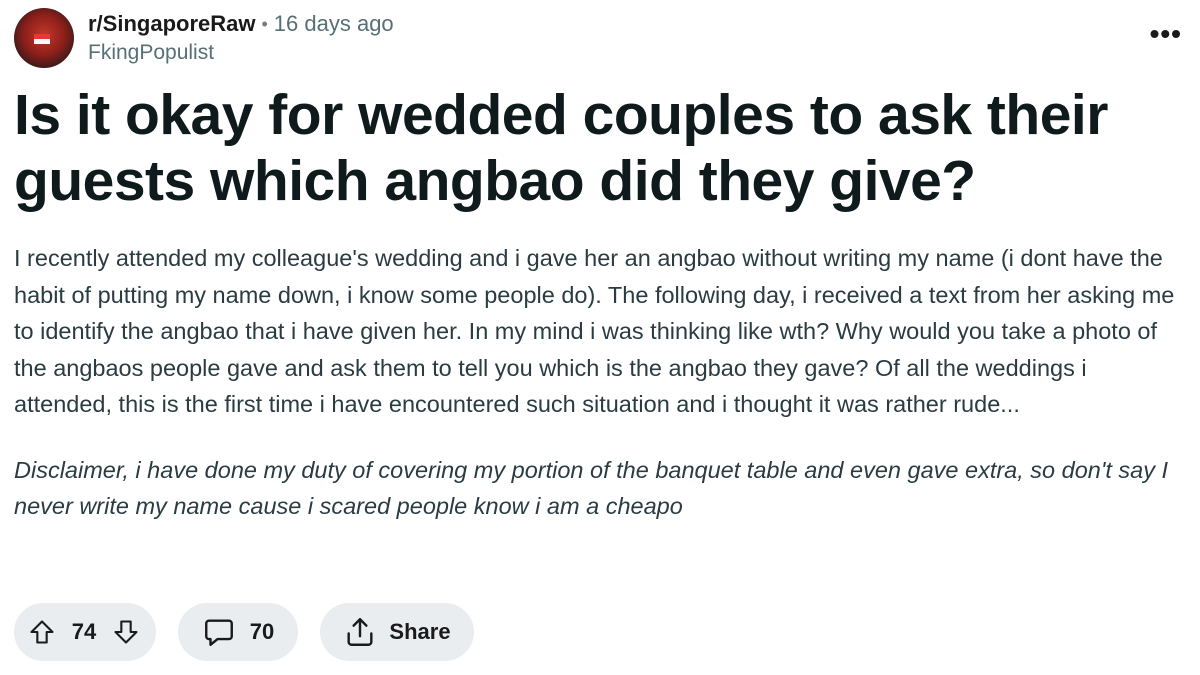 Image resolution: width=1200 pixels, height=675 pixels. I want to click on flag-emblem, so click(42, 39).